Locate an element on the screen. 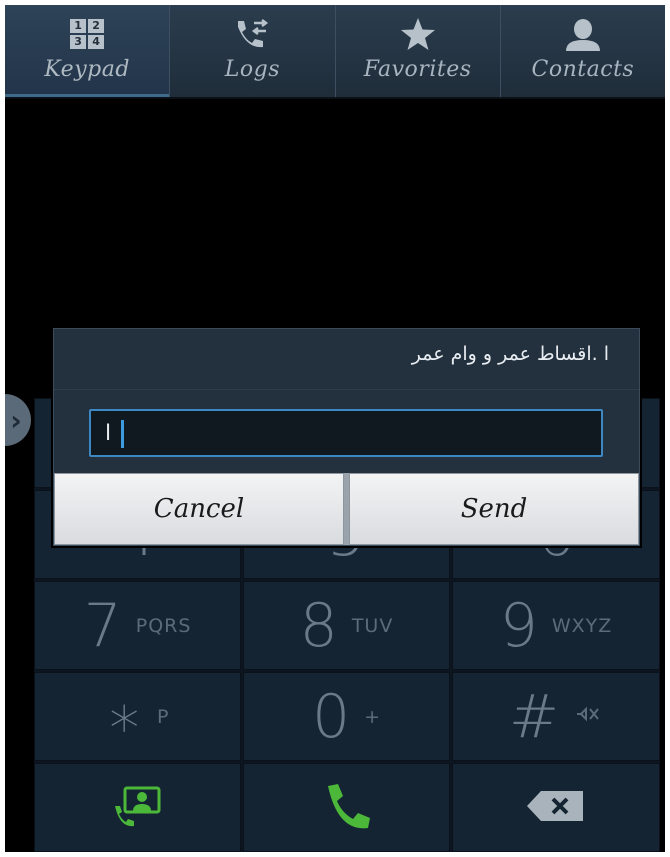  backspace-icon is located at coordinates (556, 808).